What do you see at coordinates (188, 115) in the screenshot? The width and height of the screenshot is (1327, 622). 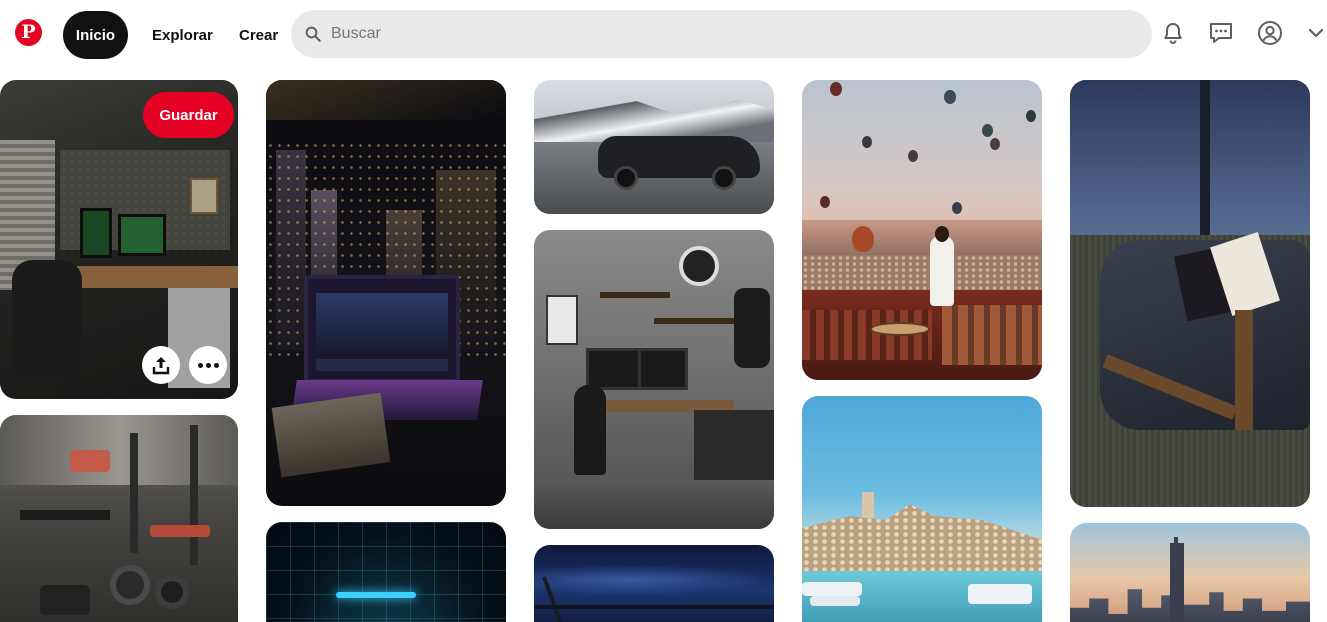 I see `save-button: Guardar` at bounding box center [188, 115].